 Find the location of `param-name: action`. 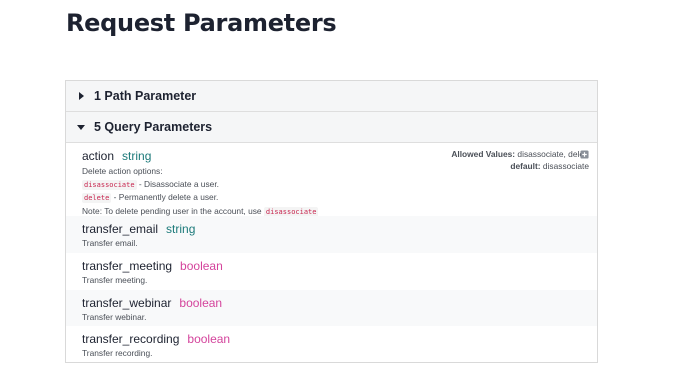

param-name: action is located at coordinates (98, 156).